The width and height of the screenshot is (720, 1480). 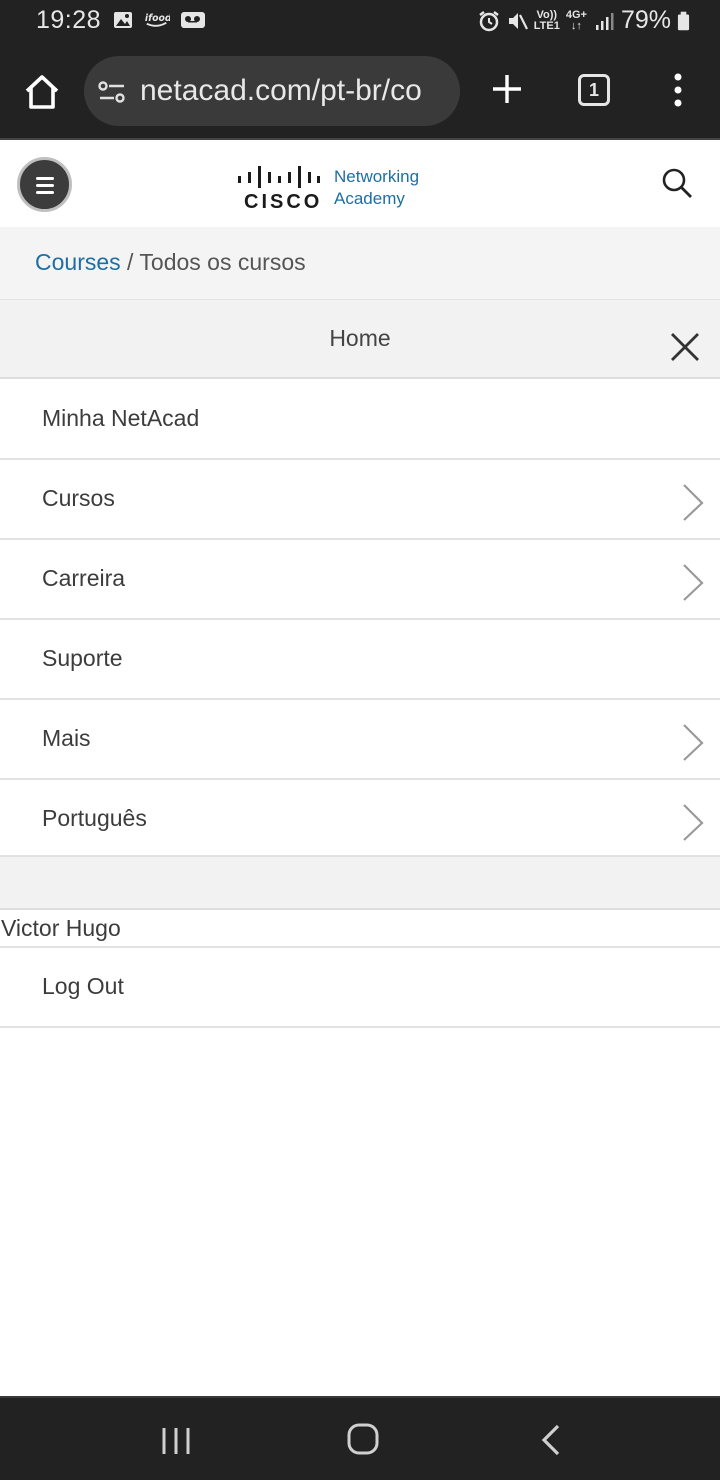 What do you see at coordinates (84, 578) in the screenshot?
I see `menu-item-label: Carreira` at bounding box center [84, 578].